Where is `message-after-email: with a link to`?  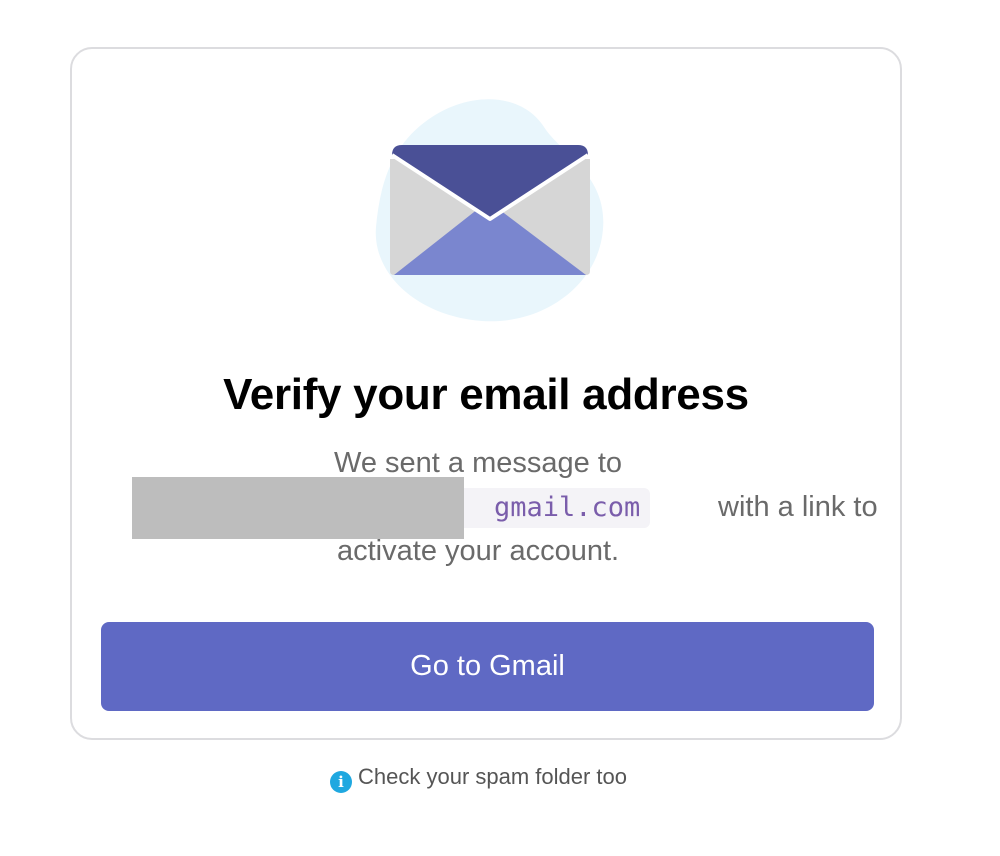
message-after-email: with a link to is located at coordinates (798, 507).